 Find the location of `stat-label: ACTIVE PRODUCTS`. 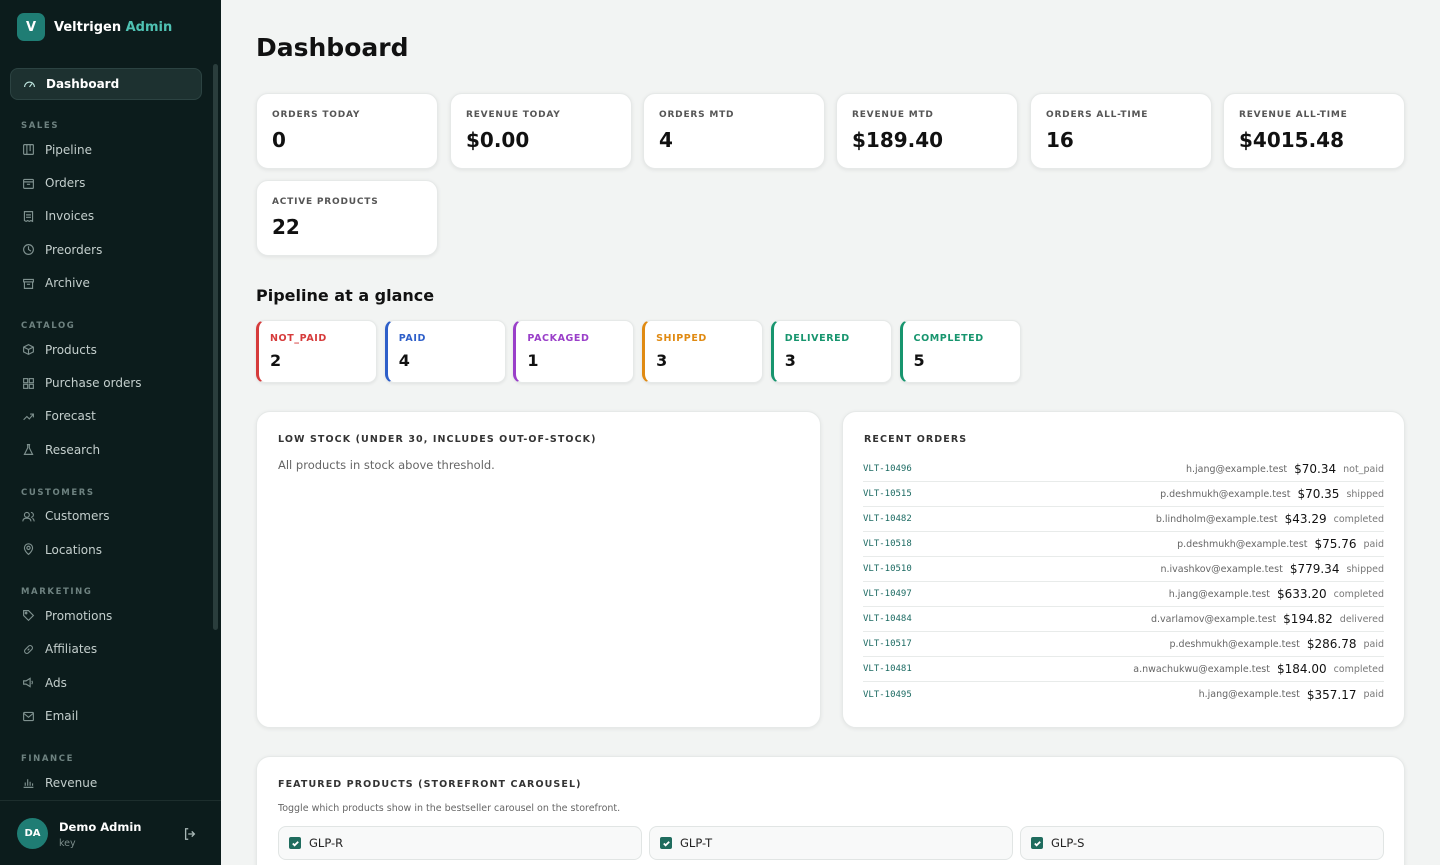

stat-label: ACTIVE PRODUCTS is located at coordinates (325, 202).